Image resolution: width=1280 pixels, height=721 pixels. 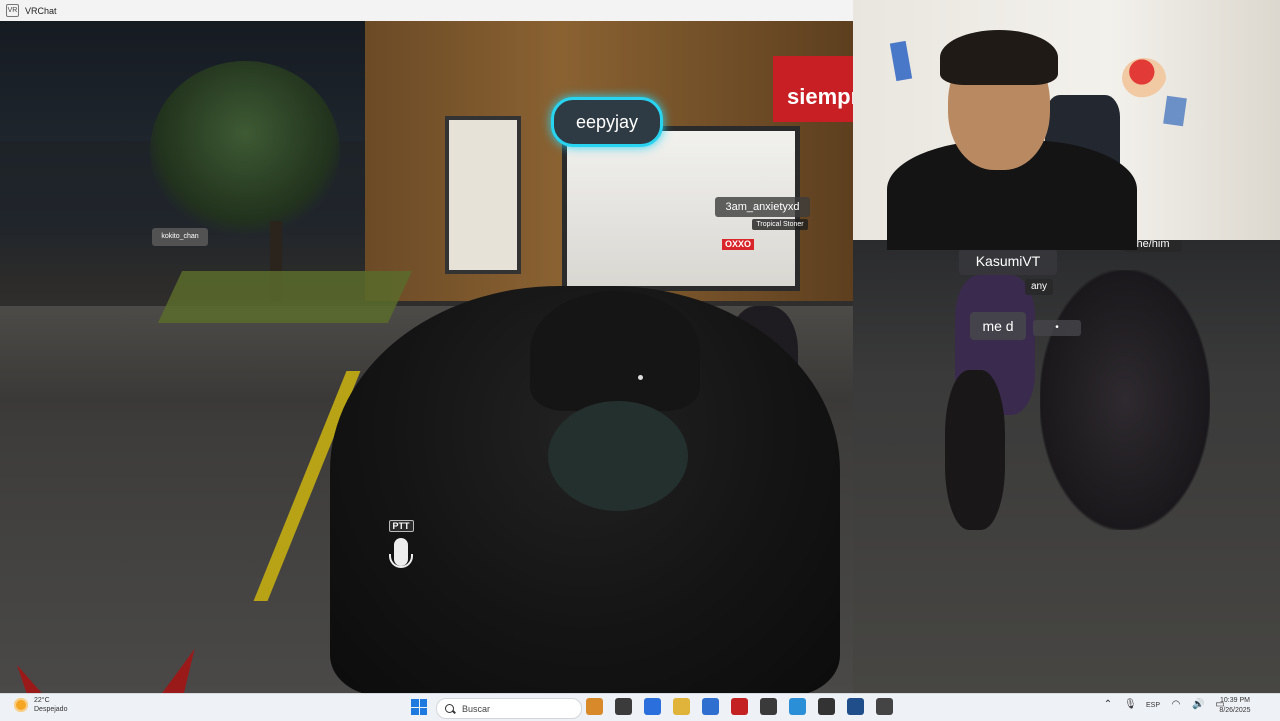 What do you see at coordinates (1008, 261) in the screenshot?
I see `nameplate-kasumivt: KasumiVT` at bounding box center [1008, 261].